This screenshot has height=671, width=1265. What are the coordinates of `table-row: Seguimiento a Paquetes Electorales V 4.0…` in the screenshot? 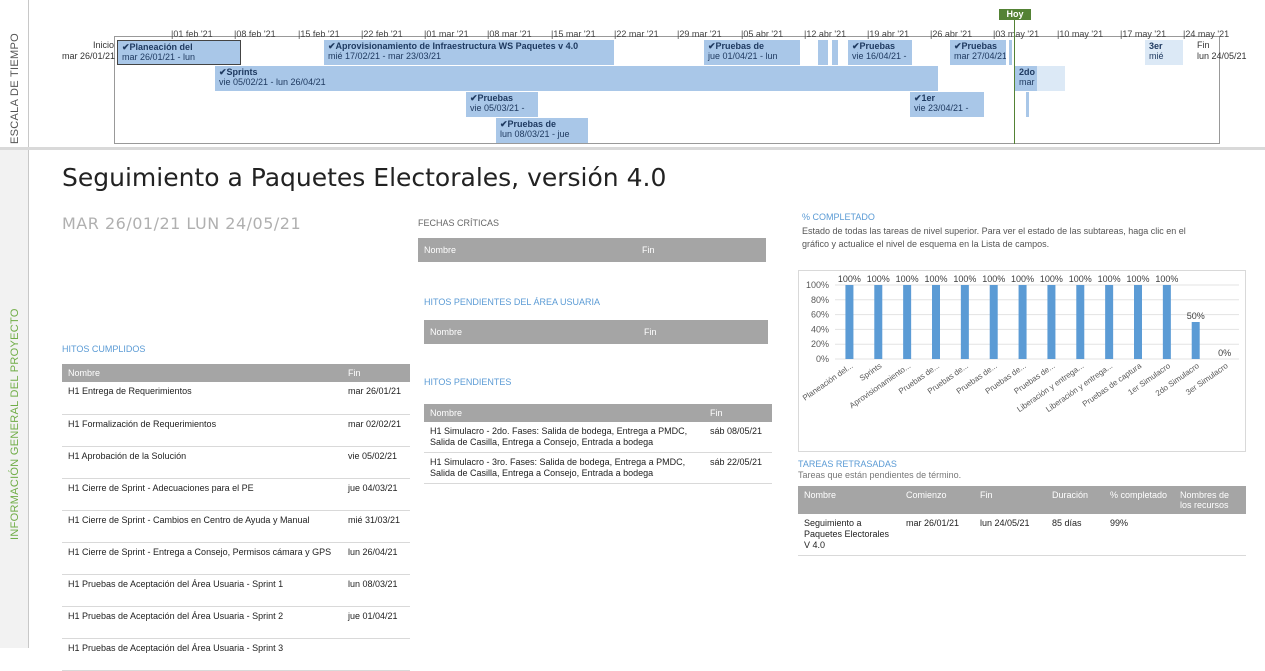 It's located at (1022, 535).